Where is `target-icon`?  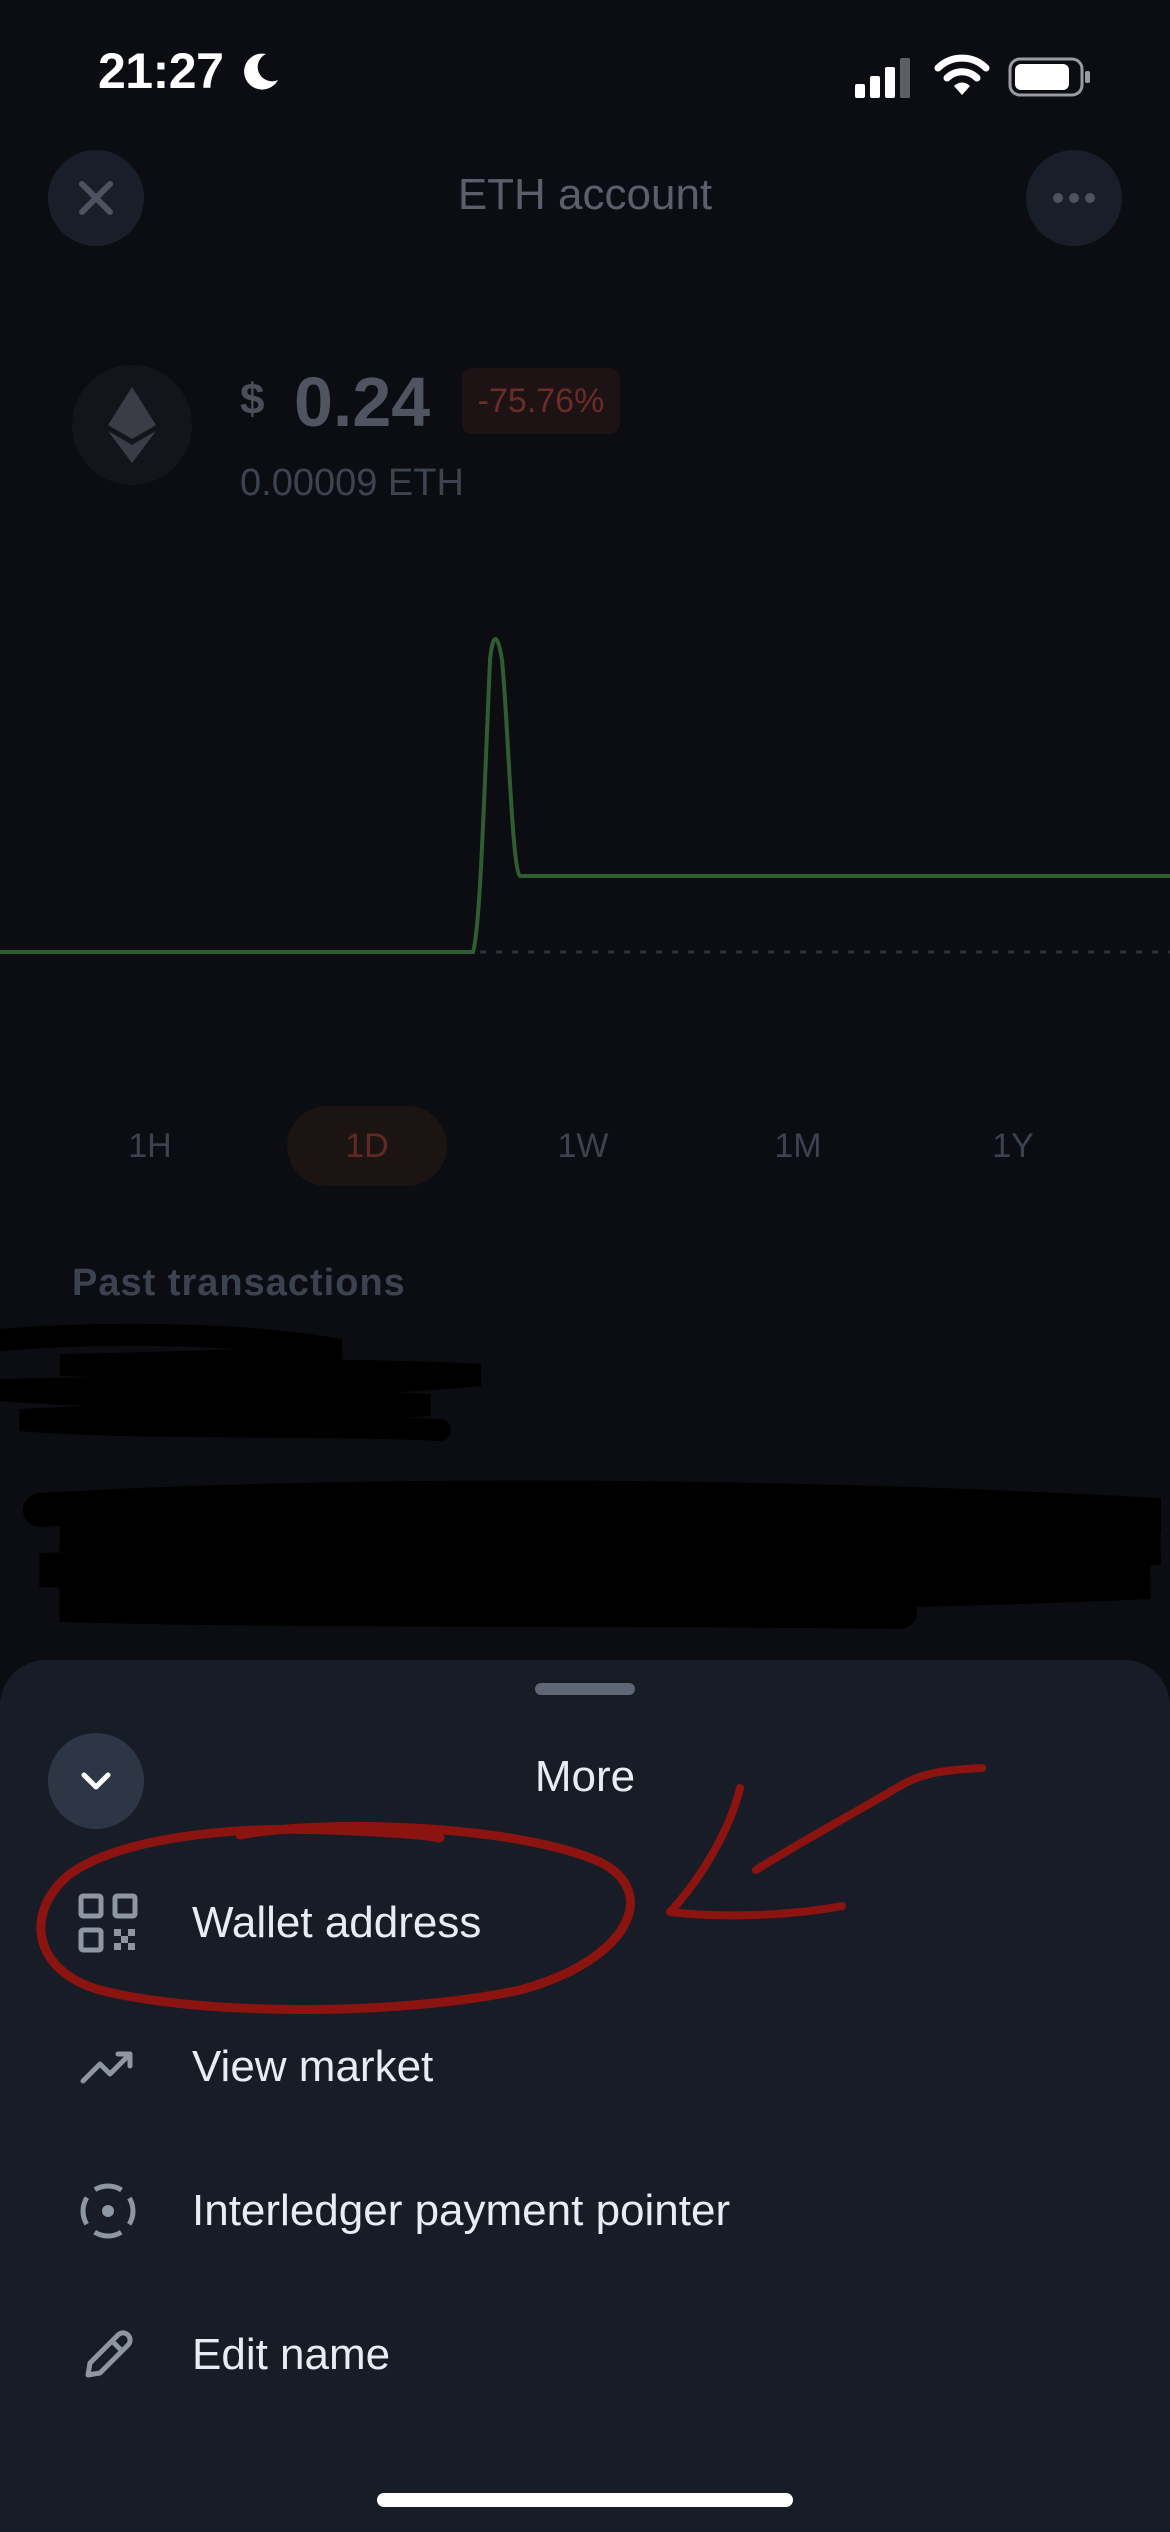
target-icon is located at coordinates (108, 2211).